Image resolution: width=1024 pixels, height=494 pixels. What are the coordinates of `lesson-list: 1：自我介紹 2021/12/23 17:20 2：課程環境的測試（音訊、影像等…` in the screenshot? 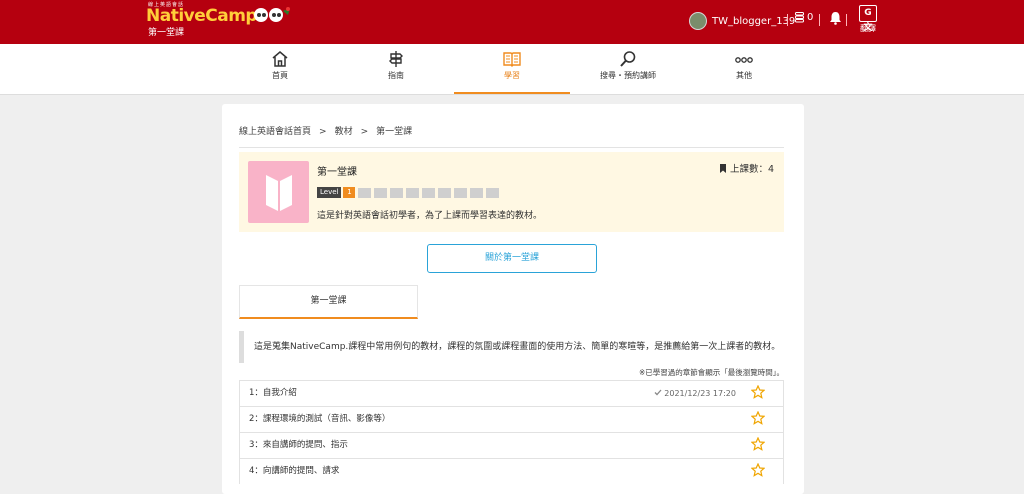 It's located at (511, 432).